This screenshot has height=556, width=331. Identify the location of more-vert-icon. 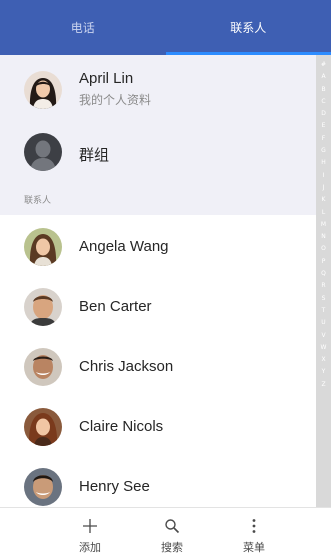
(254, 526).